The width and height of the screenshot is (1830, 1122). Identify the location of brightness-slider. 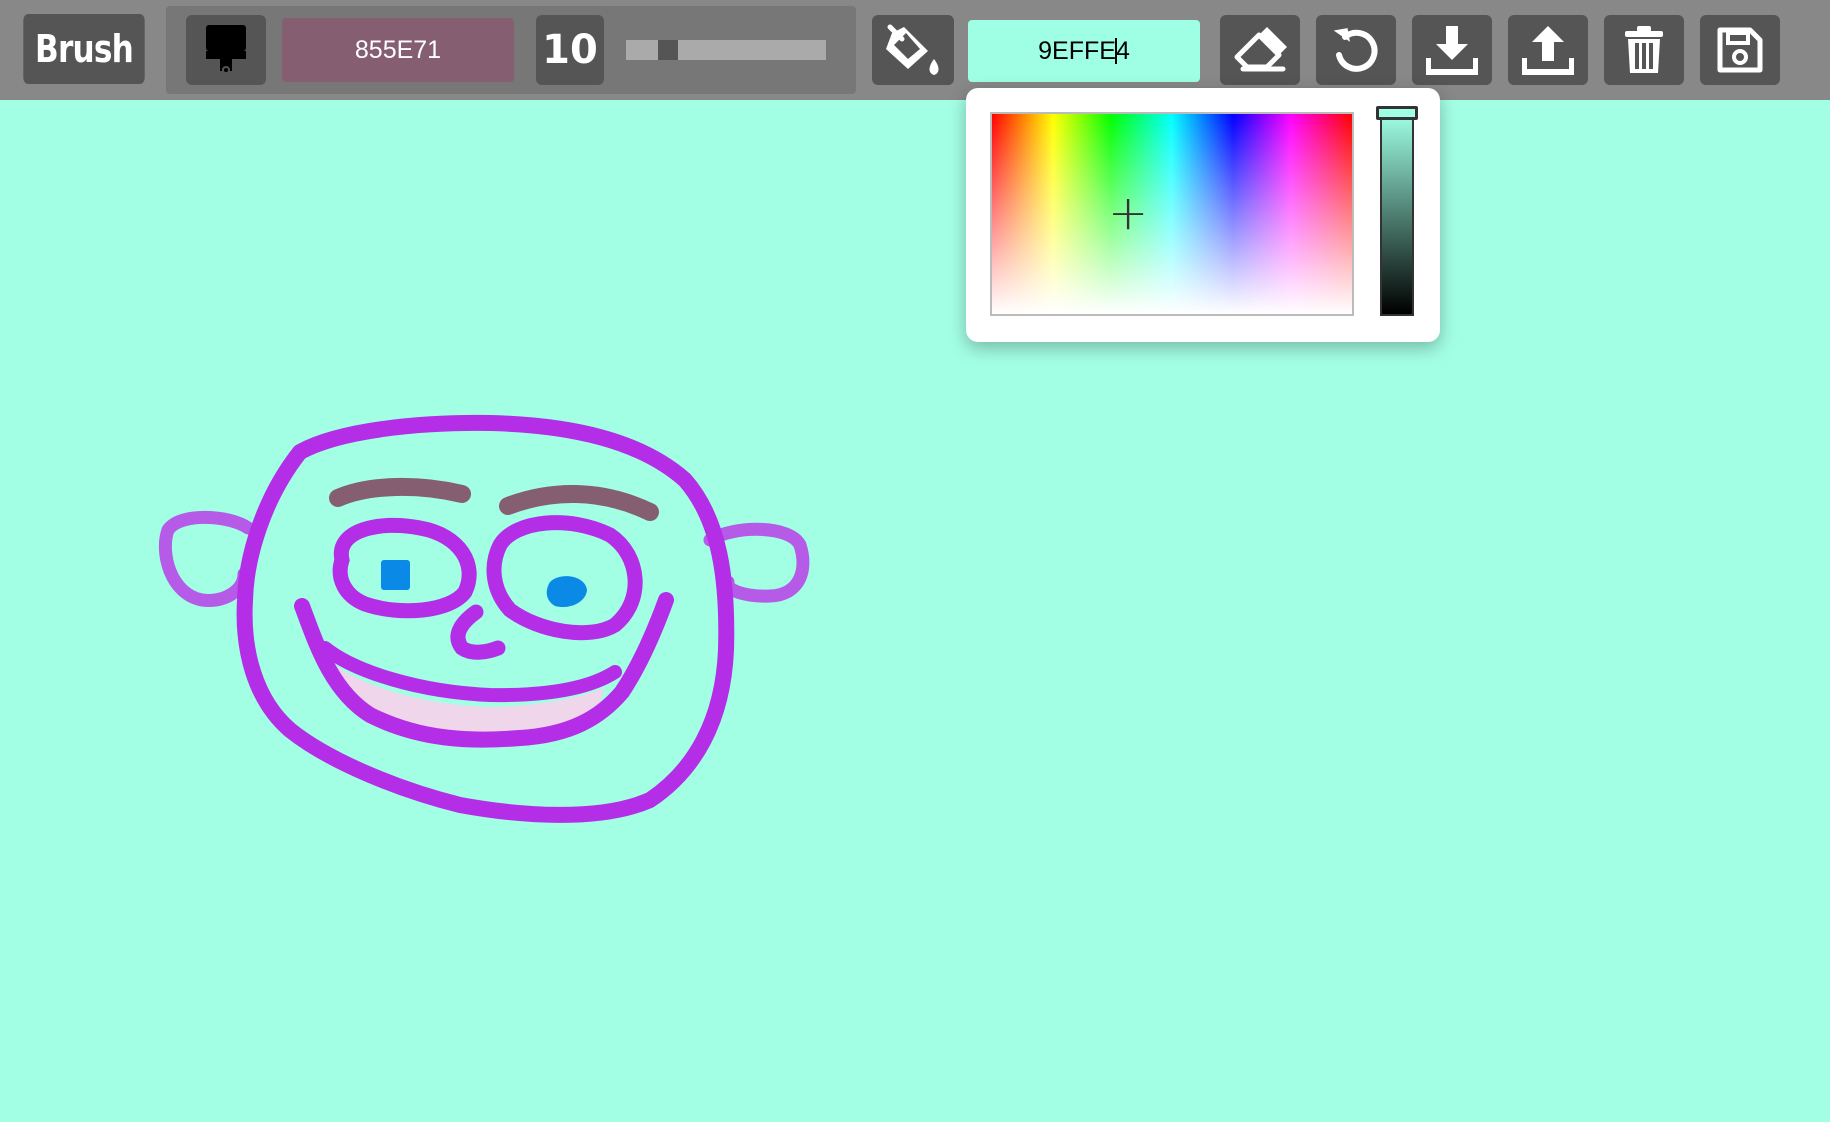
(1397, 214).